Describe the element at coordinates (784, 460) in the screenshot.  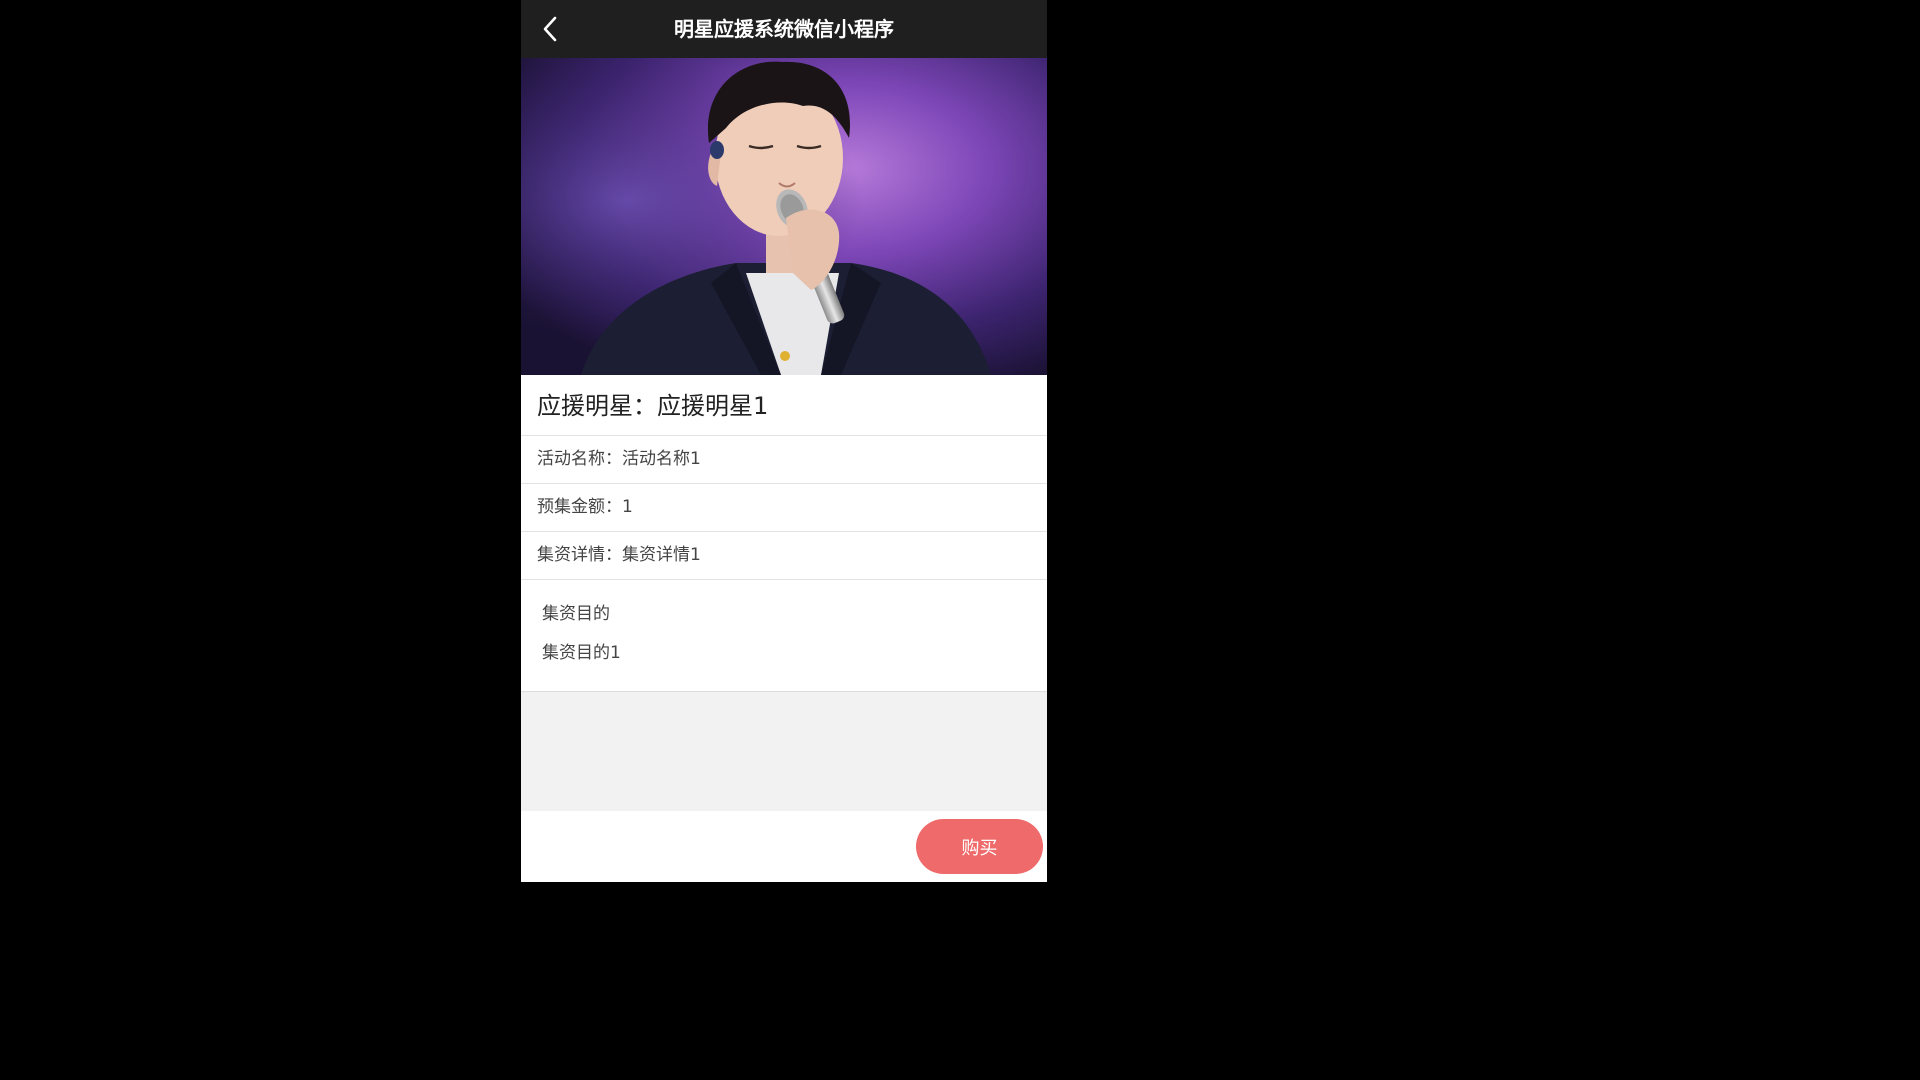
I see `activity-name: 活动名称：活动名称1` at that location.